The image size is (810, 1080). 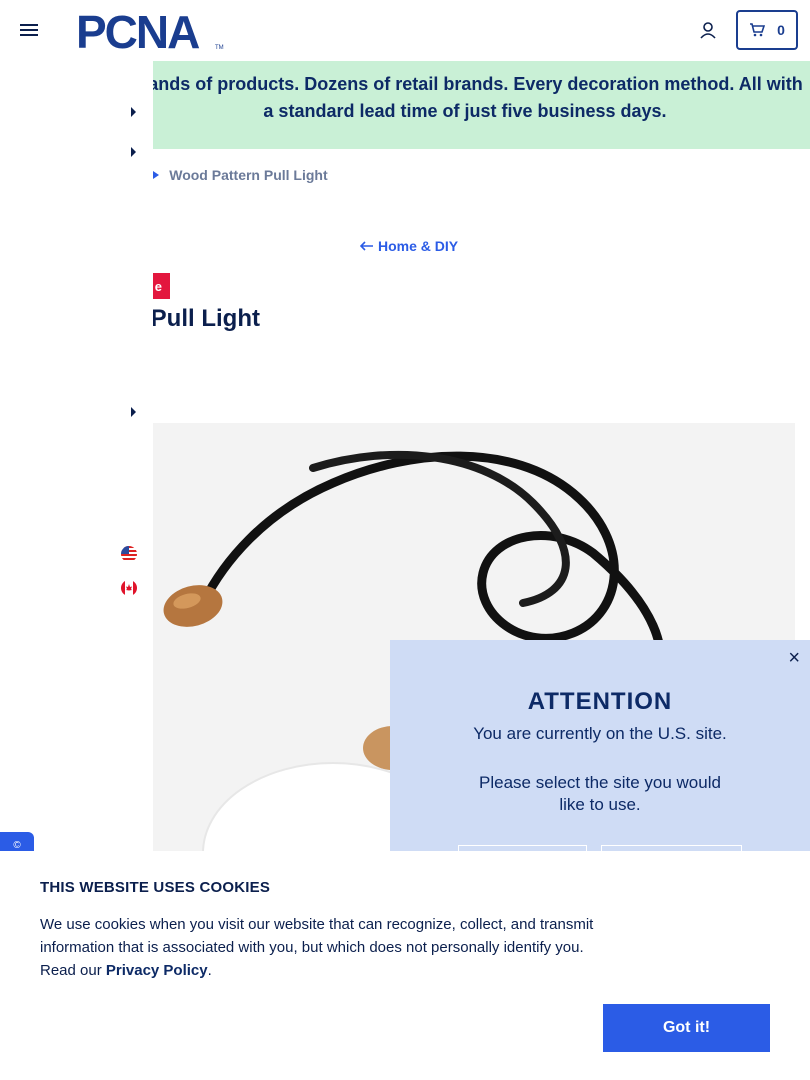 I want to click on hamburger-menu-icon, so click(x=29, y=30).